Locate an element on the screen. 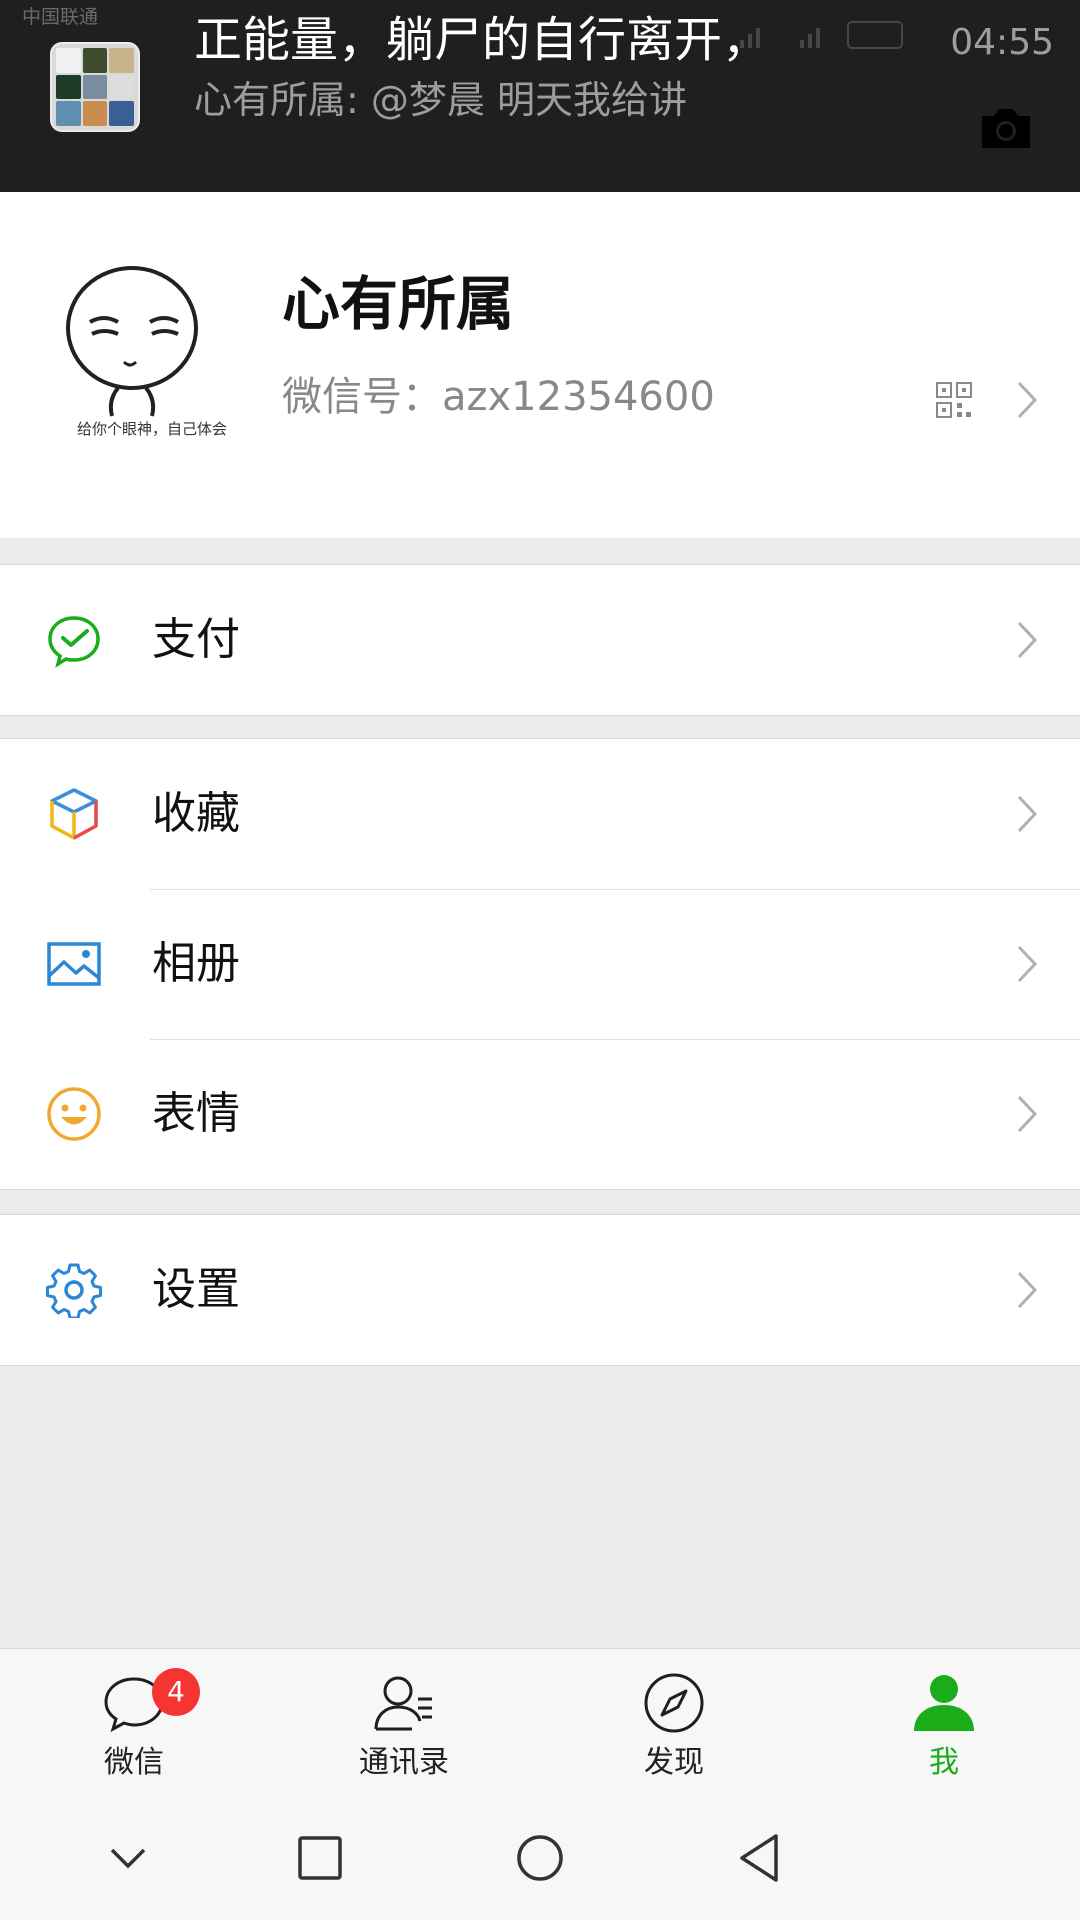  menu-label-settings: 设置 is located at coordinates (196, 1289).